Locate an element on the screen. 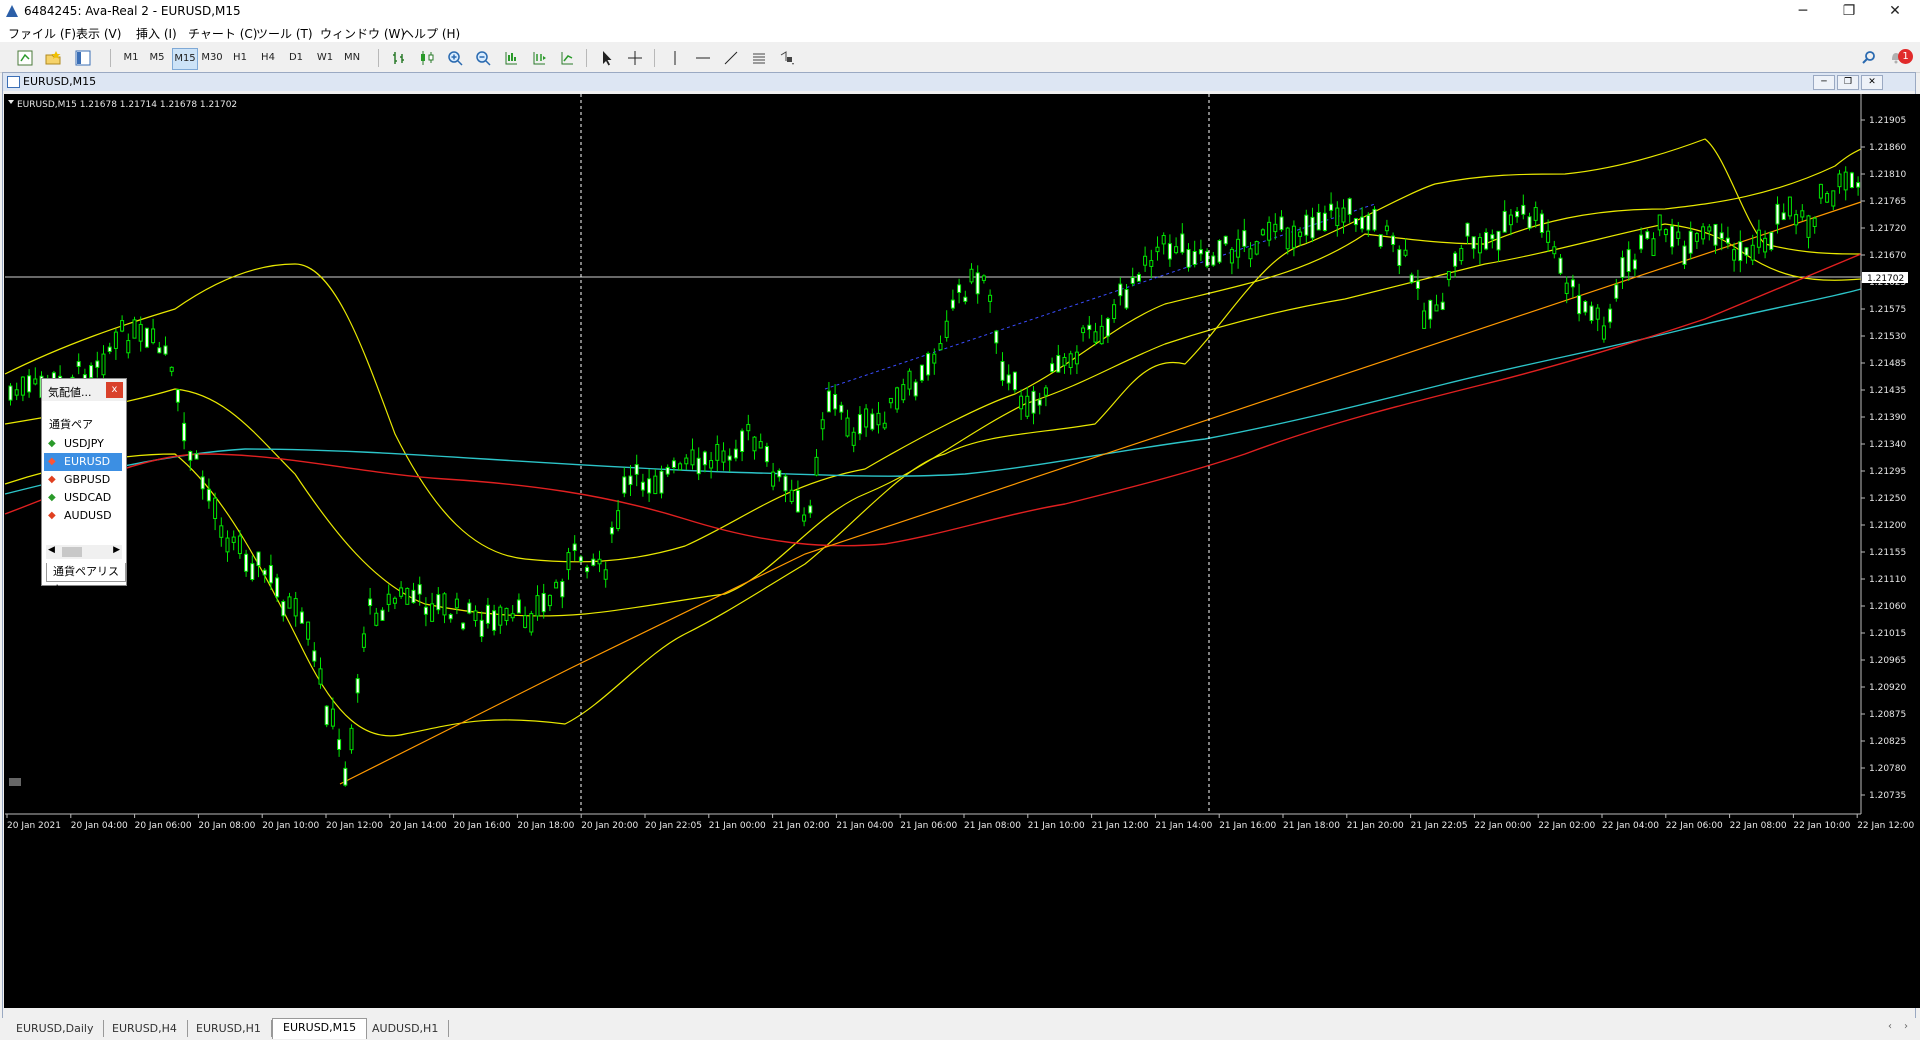  zoom-out-icon is located at coordinates (483, 58).